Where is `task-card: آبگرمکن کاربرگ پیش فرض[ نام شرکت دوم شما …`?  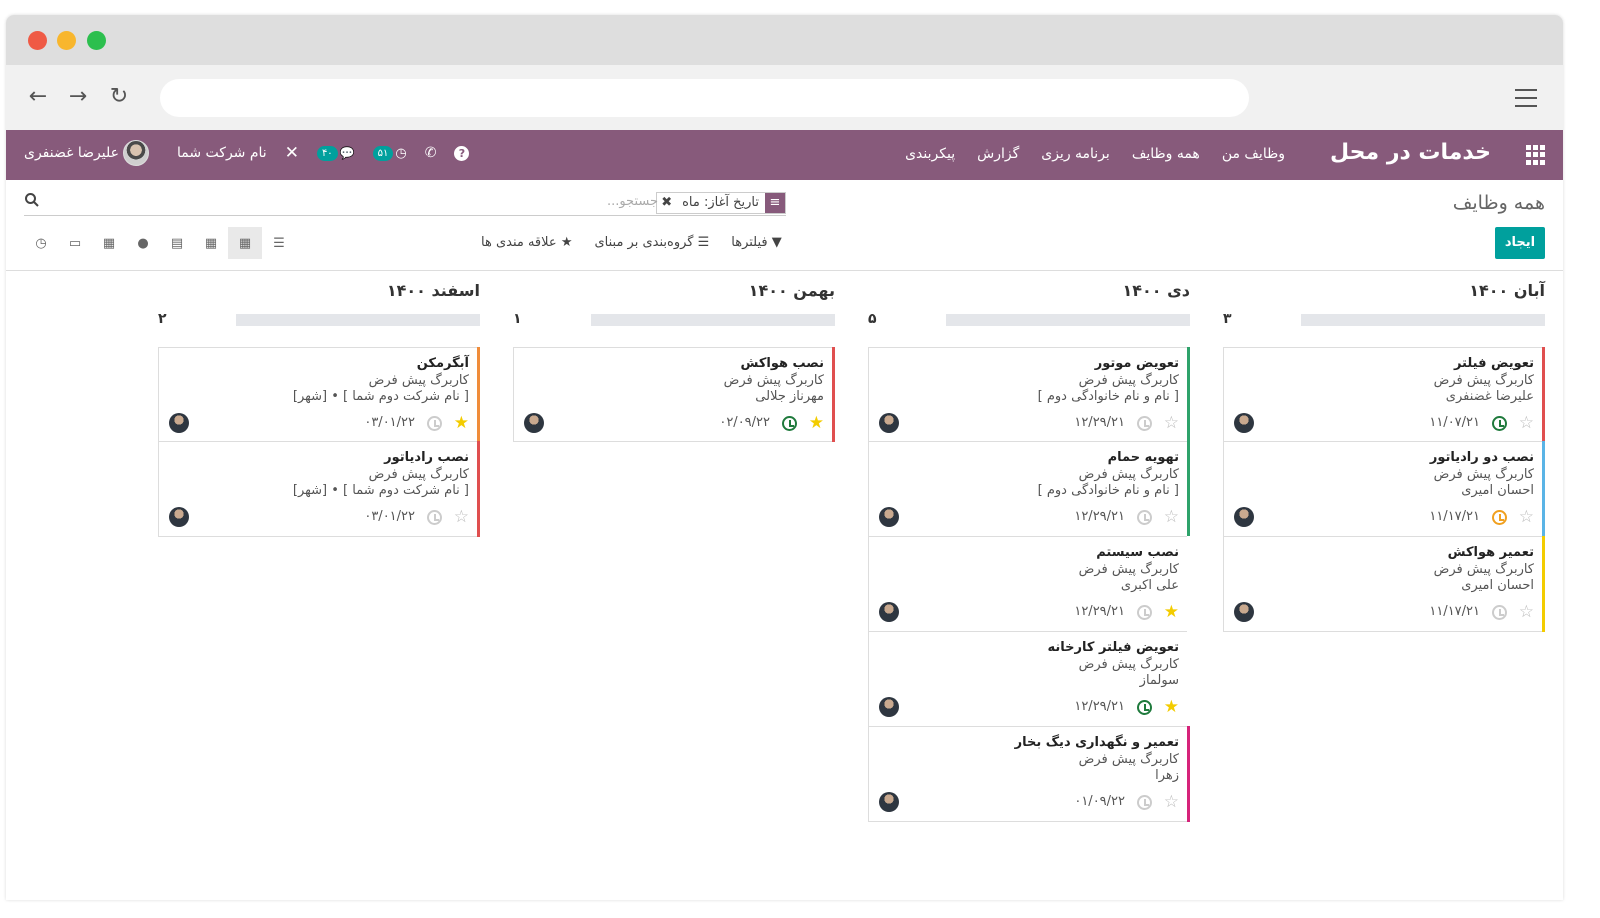
task-card: آبگرمکن کاربرگ پیش فرض[ نام شرکت دوم شما … is located at coordinates (319, 394).